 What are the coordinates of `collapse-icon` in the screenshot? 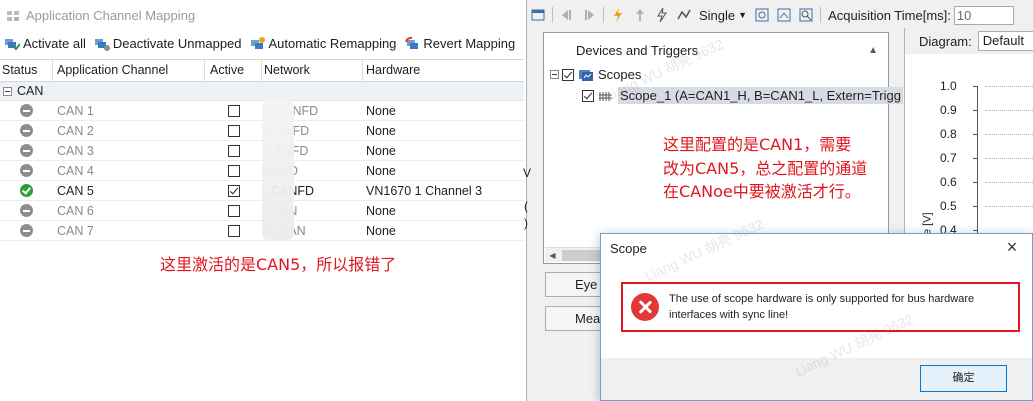 It's located at (7, 91).